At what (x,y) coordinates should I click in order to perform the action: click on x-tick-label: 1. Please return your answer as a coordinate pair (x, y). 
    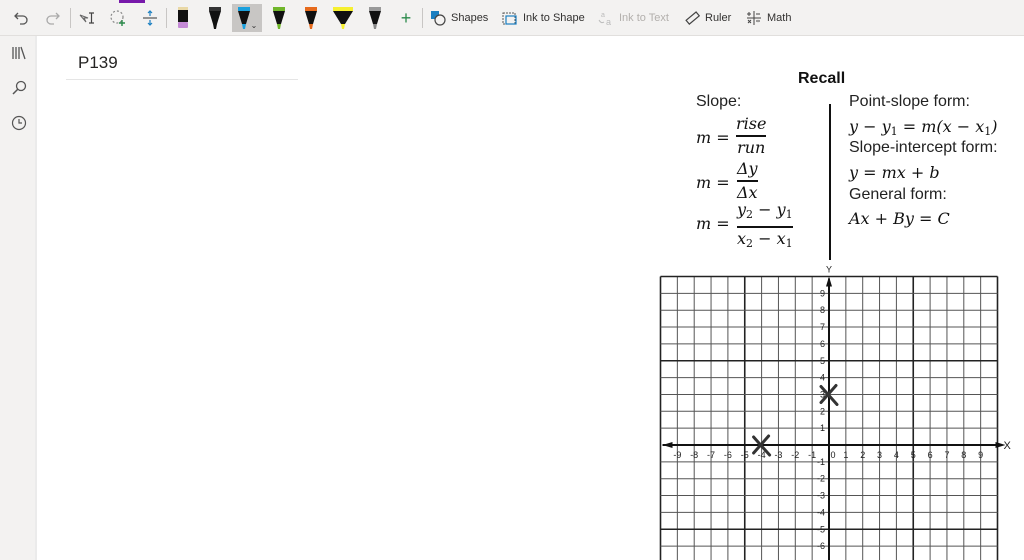
    Looking at the image, I should click on (845, 455).